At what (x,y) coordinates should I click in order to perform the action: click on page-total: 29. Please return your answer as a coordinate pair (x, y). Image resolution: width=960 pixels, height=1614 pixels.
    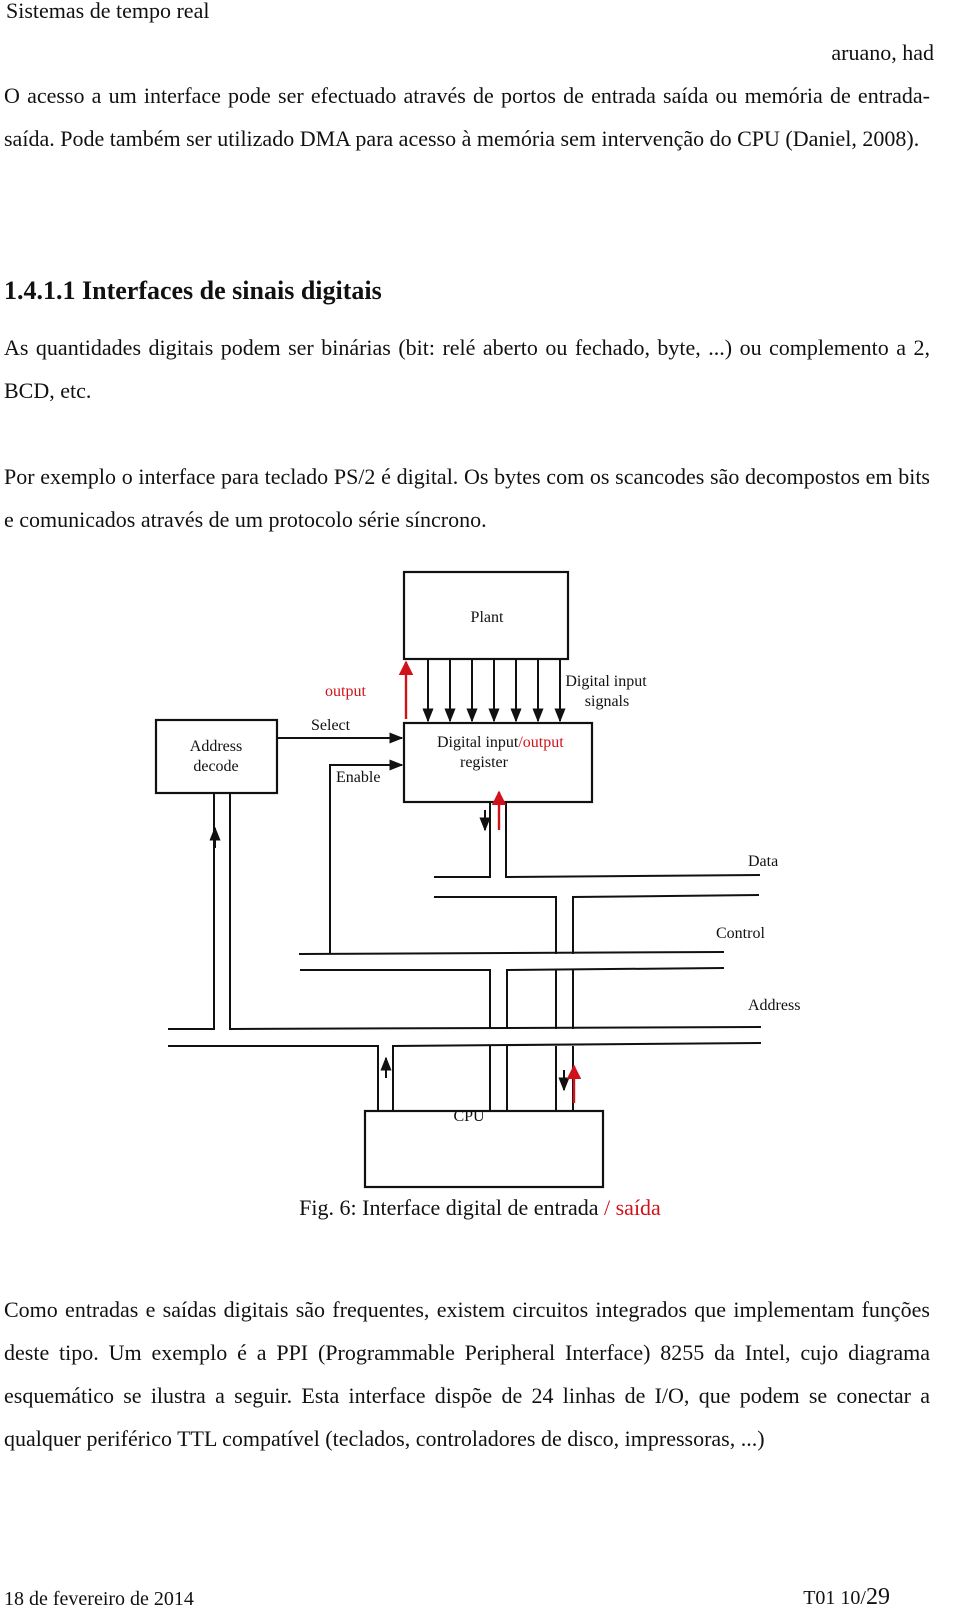
    Looking at the image, I should click on (878, 1597).